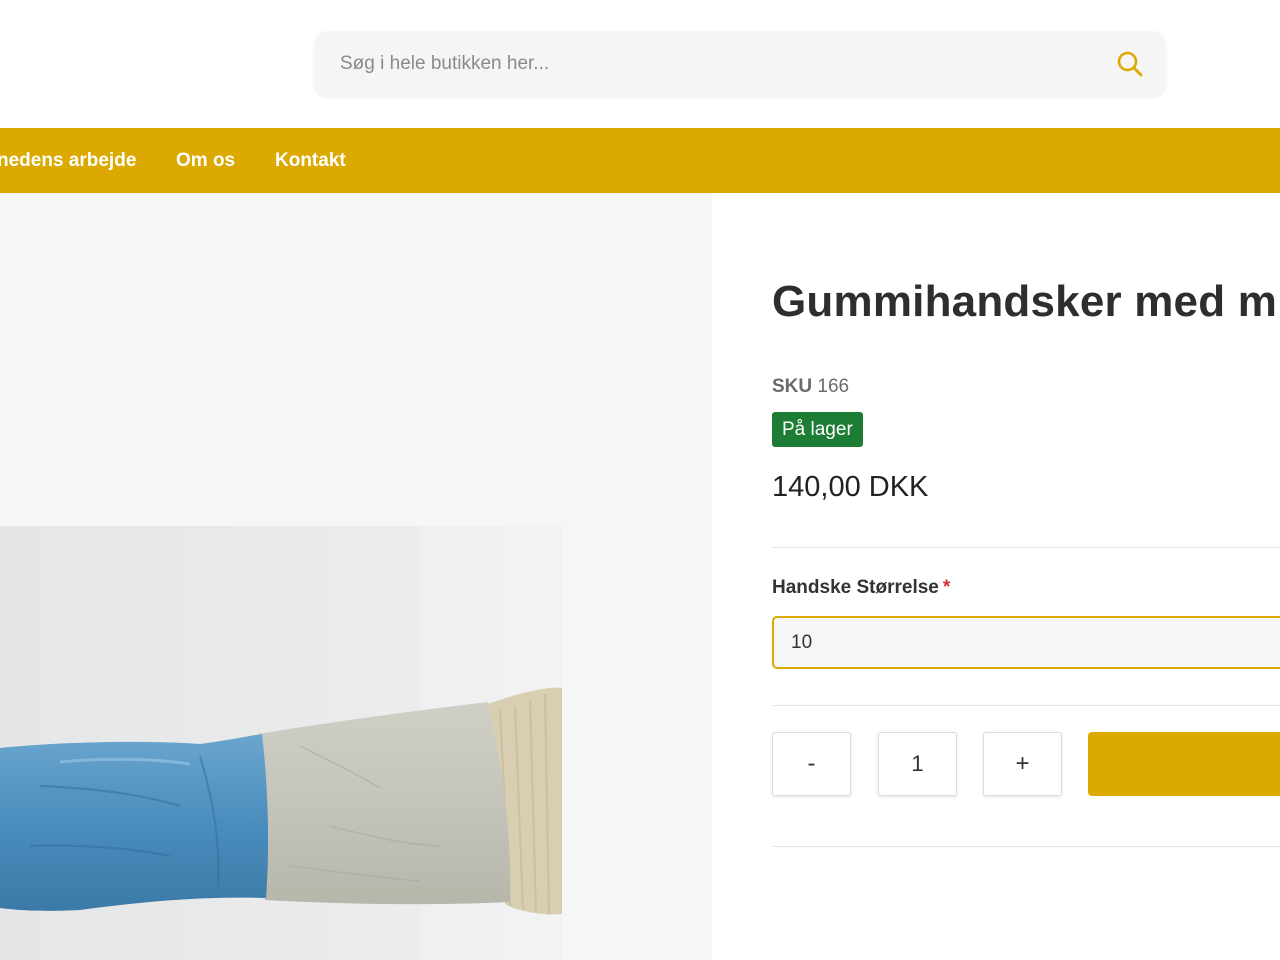 The image size is (1280, 960). I want to click on required-marker: *, so click(946, 587).